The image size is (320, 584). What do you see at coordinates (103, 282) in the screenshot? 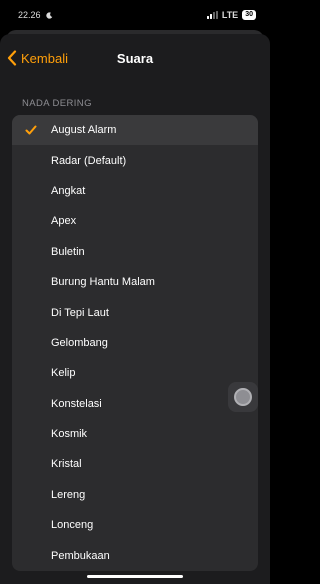
I see `ringtone-label: Burung Hantu Malam` at bounding box center [103, 282].